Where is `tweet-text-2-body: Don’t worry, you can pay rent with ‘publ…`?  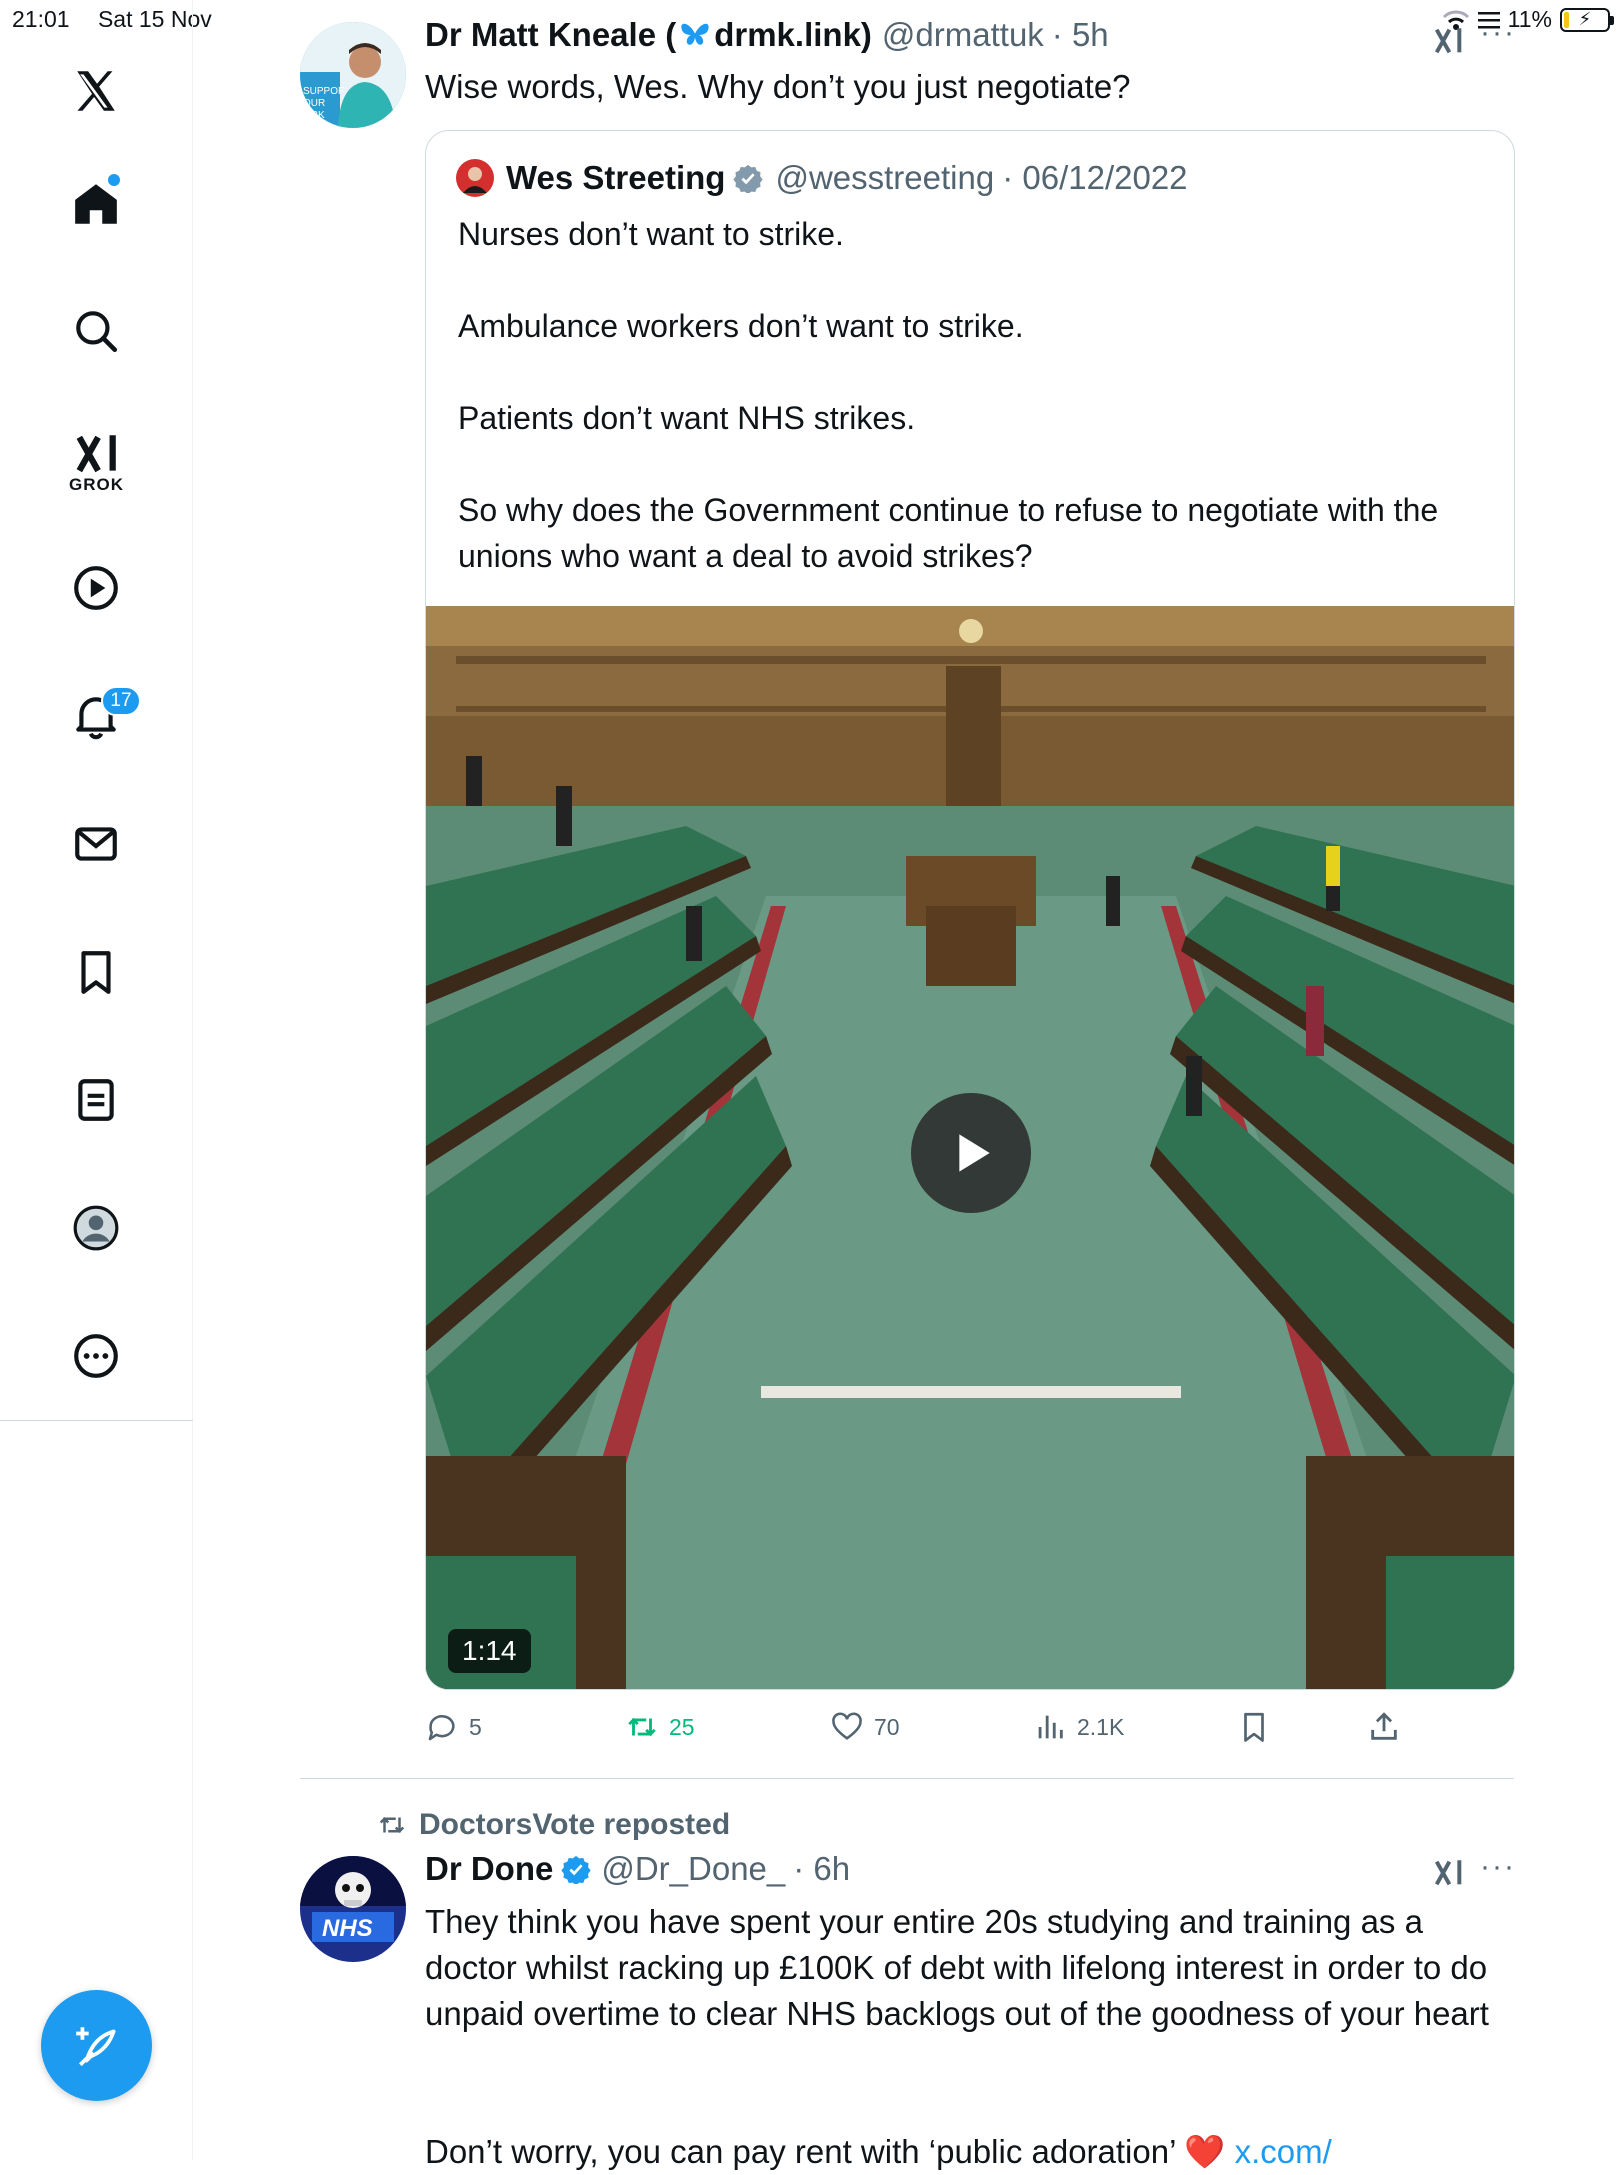
tweet-text-2-body: Don’t worry, you can pay rent with ‘publ… is located at coordinates (800, 2151).